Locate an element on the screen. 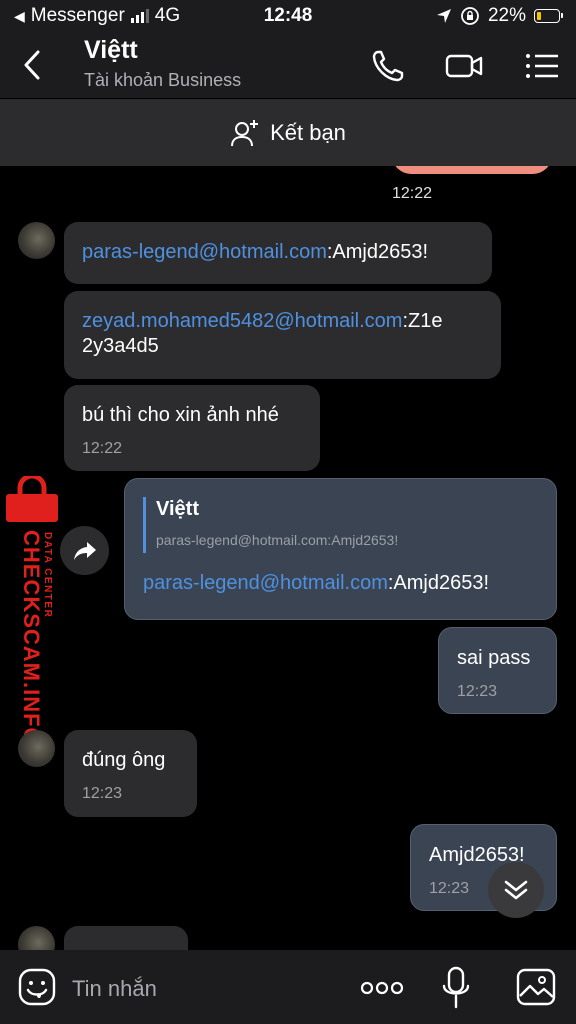 The height and width of the screenshot is (1024, 576). message-text: sai pass is located at coordinates (494, 658).